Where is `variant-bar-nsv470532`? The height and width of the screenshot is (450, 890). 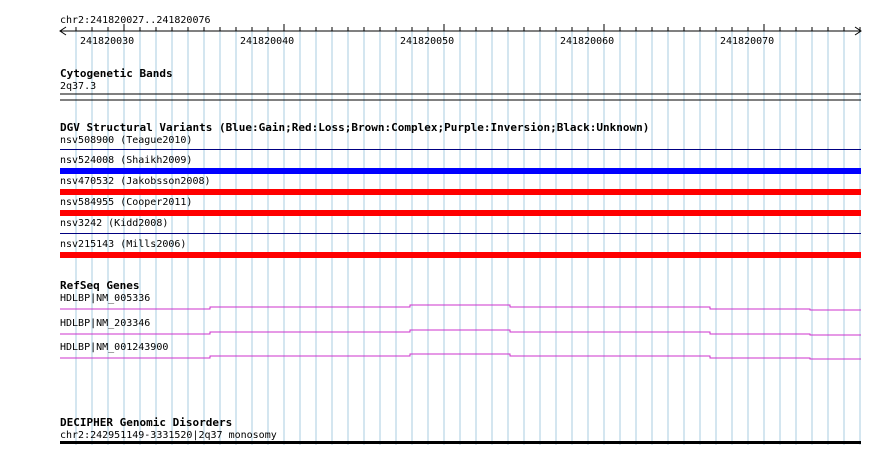 variant-bar-nsv470532 is located at coordinates (460, 192).